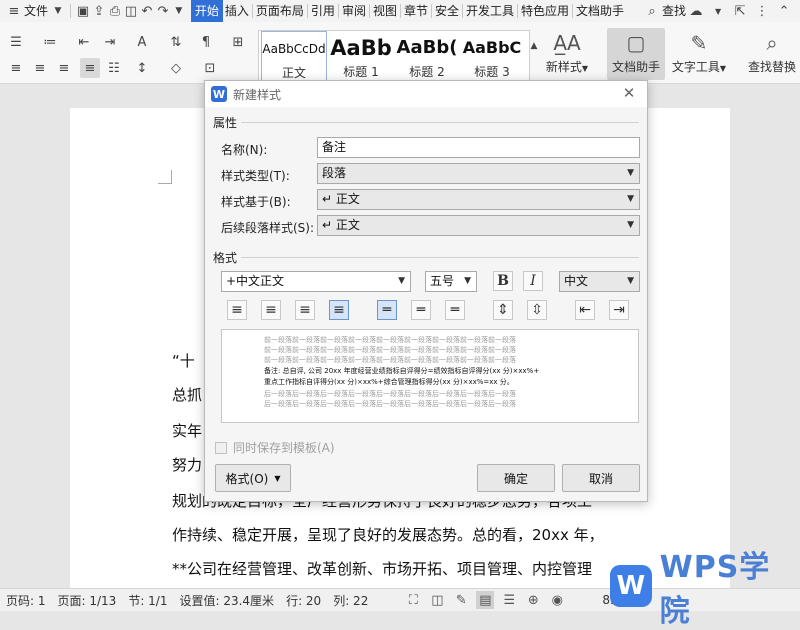  What do you see at coordinates (83, 11) in the screenshot?
I see `save-icon: ▣` at bounding box center [83, 11].